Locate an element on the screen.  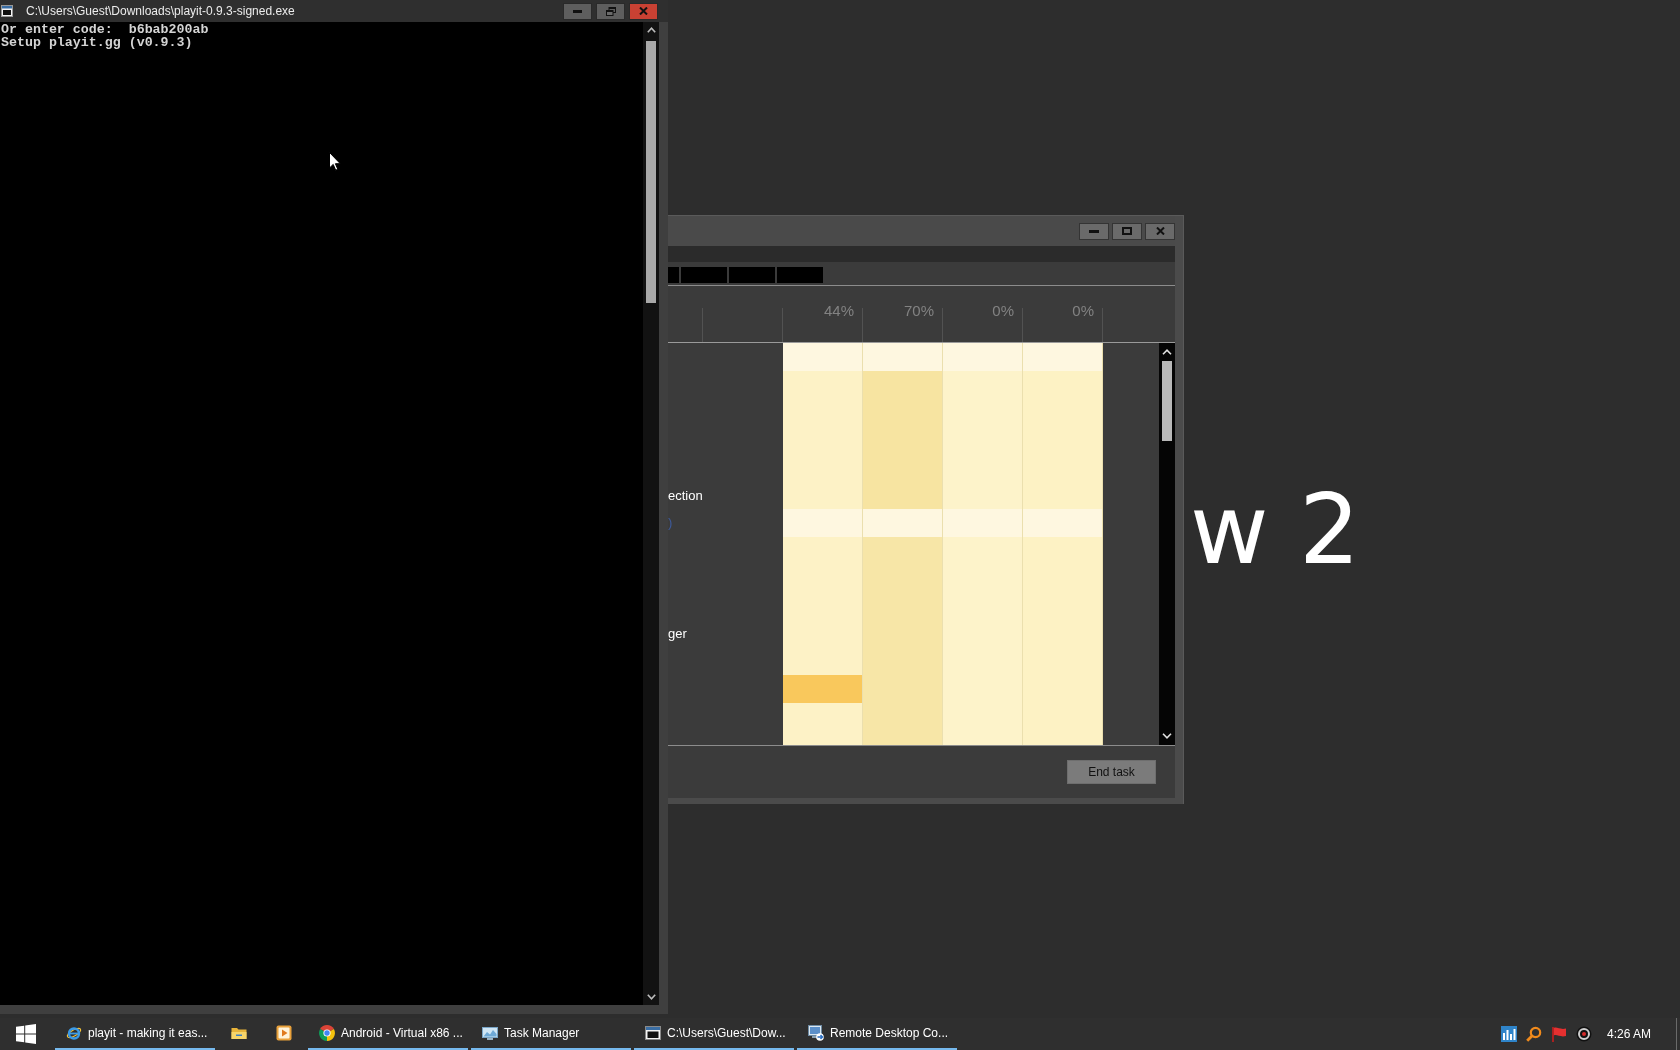
clock: 4:26 AM is located at coordinates (1628, 1034).